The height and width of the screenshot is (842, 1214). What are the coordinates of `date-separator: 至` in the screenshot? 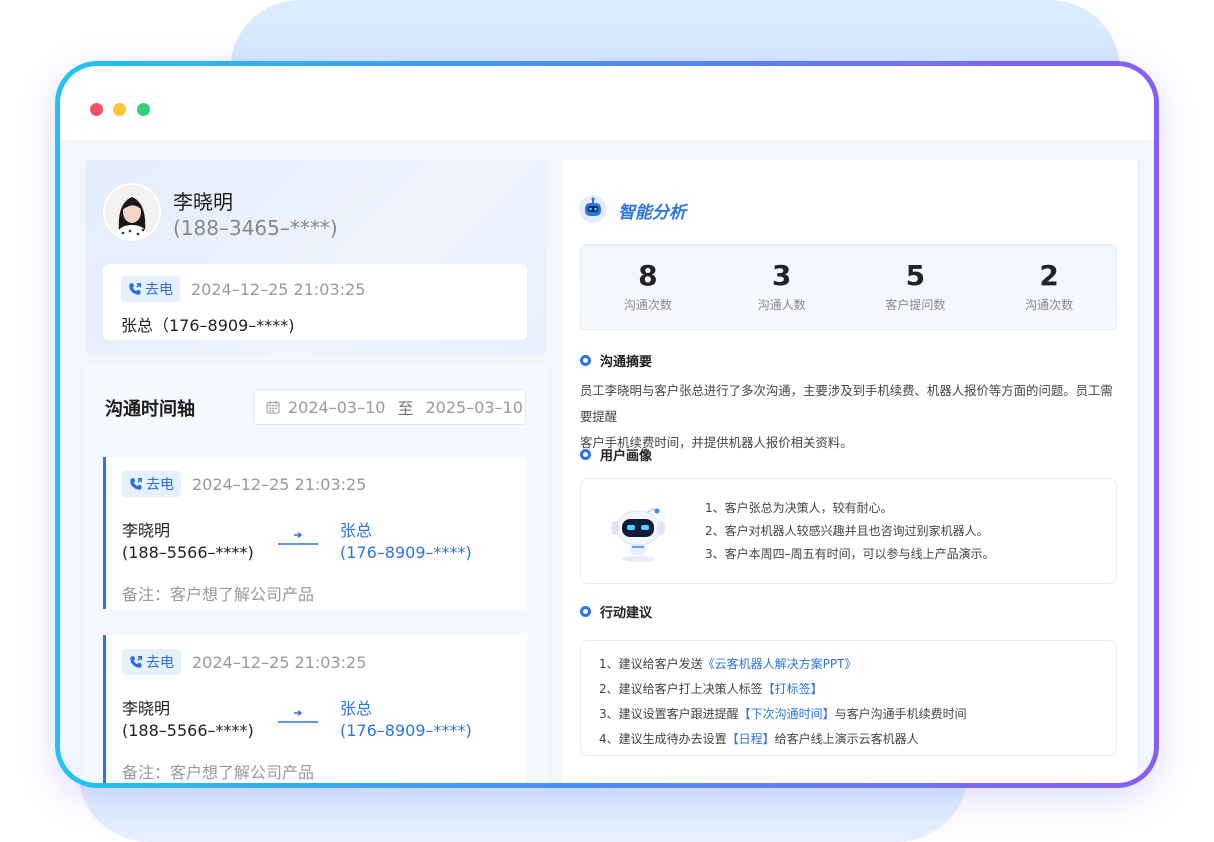 It's located at (405, 408).